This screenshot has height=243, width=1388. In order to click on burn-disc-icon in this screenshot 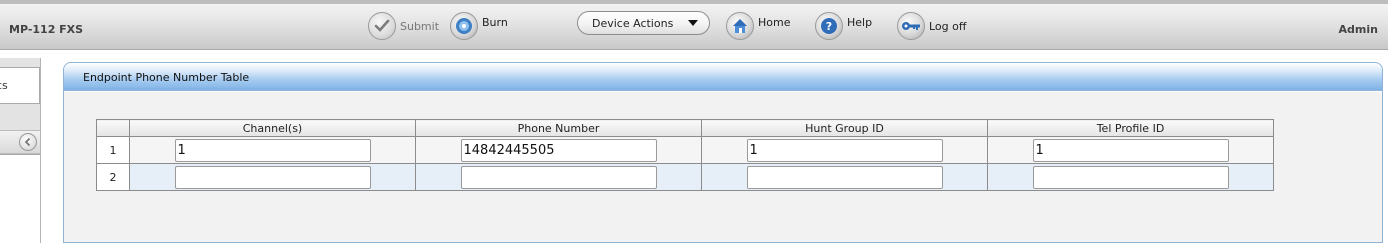, I will do `click(464, 26)`.